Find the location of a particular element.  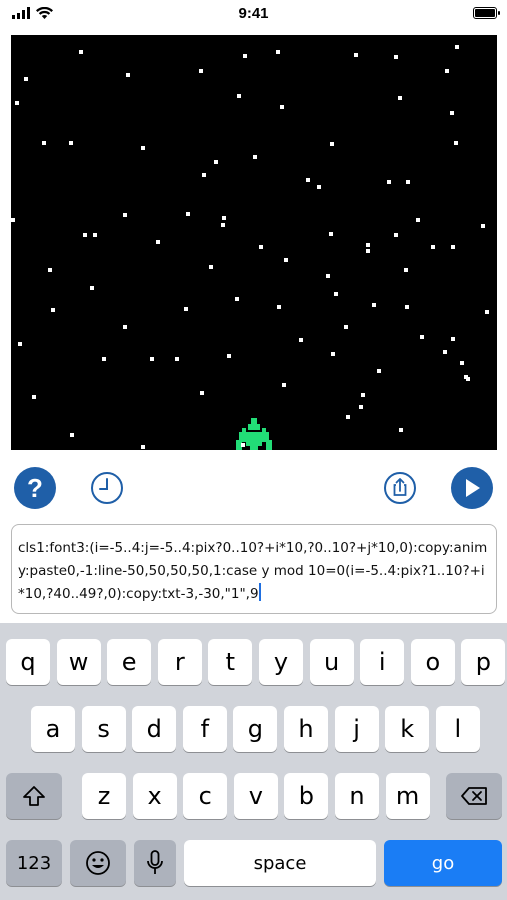

key-a: a is located at coordinates (53, 729).